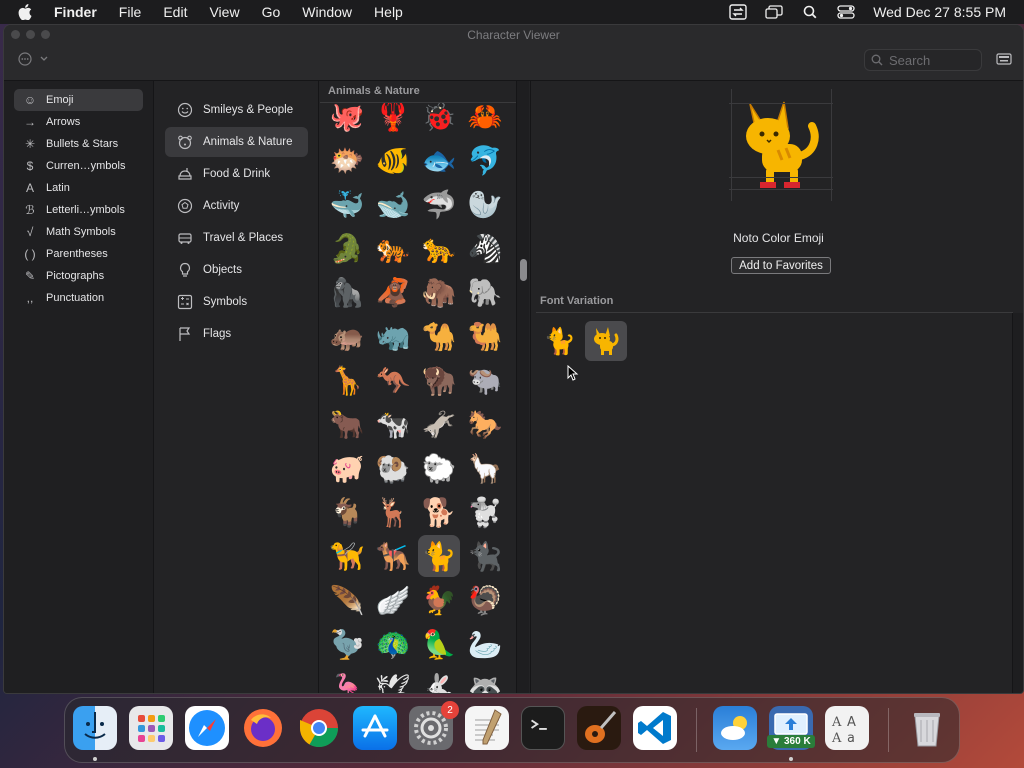 The image size is (1024, 768). What do you see at coordinates (439, 600) in the screenshot?
I see `emoji-cell: 🐓` at bounding box center [439, 600].